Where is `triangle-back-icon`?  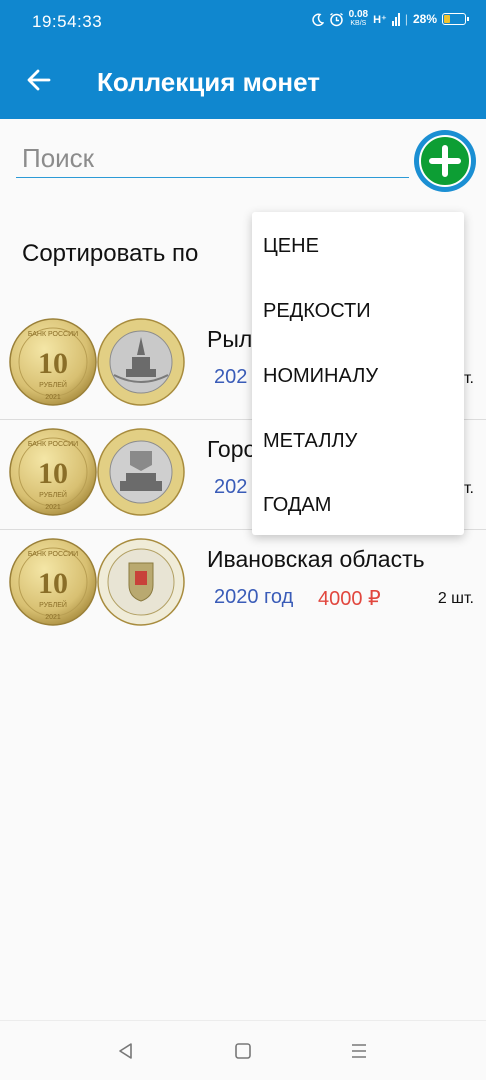 triangle-back-icon is located at coordinates (125, 1051).